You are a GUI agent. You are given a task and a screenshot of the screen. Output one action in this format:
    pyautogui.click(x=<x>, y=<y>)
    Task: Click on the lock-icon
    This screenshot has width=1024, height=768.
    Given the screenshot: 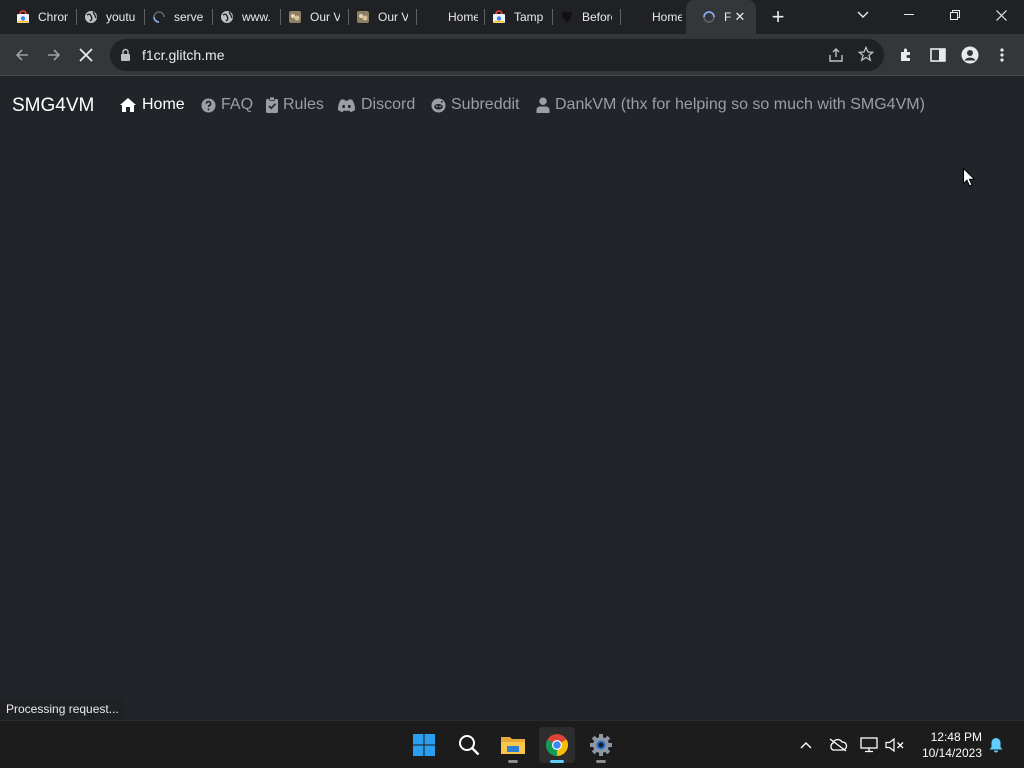 What is the action you would take?
    pyautogui.click(x=125, y=57)
    